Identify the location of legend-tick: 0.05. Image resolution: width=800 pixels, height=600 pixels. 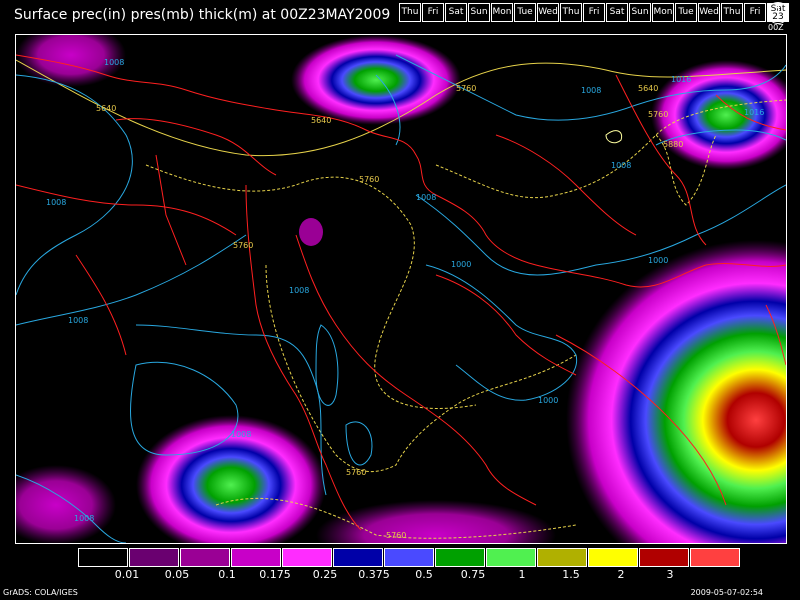
(177, 574).